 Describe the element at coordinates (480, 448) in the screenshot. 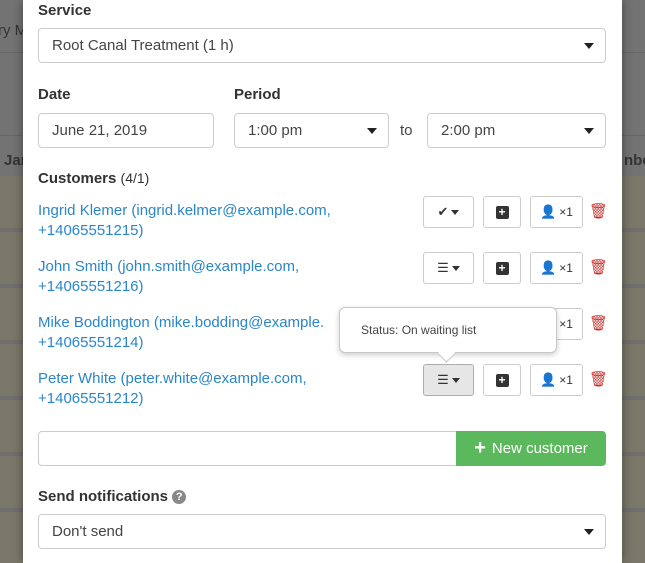

I see `plus-icon: +` at that location.